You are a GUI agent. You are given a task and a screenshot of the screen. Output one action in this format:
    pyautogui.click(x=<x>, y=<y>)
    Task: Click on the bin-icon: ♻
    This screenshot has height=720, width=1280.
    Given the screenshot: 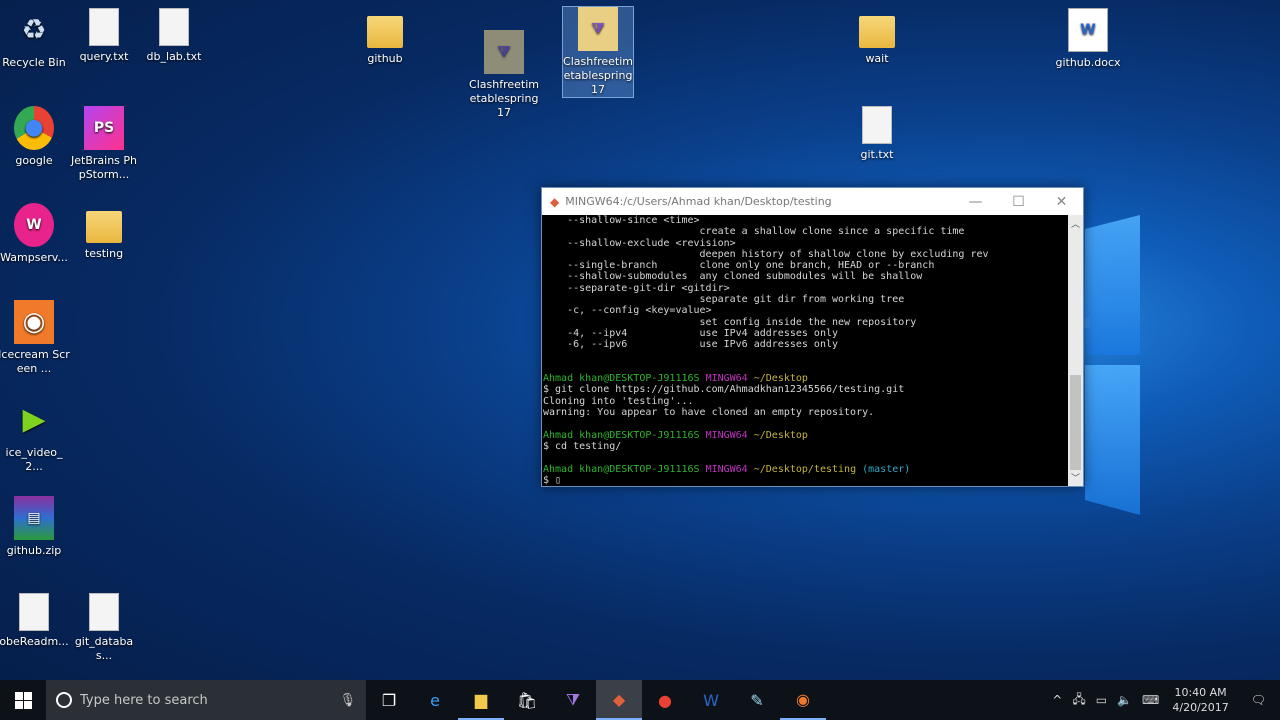 What is the action you would take?
    pyautogui.click(x=34, y=29)
    